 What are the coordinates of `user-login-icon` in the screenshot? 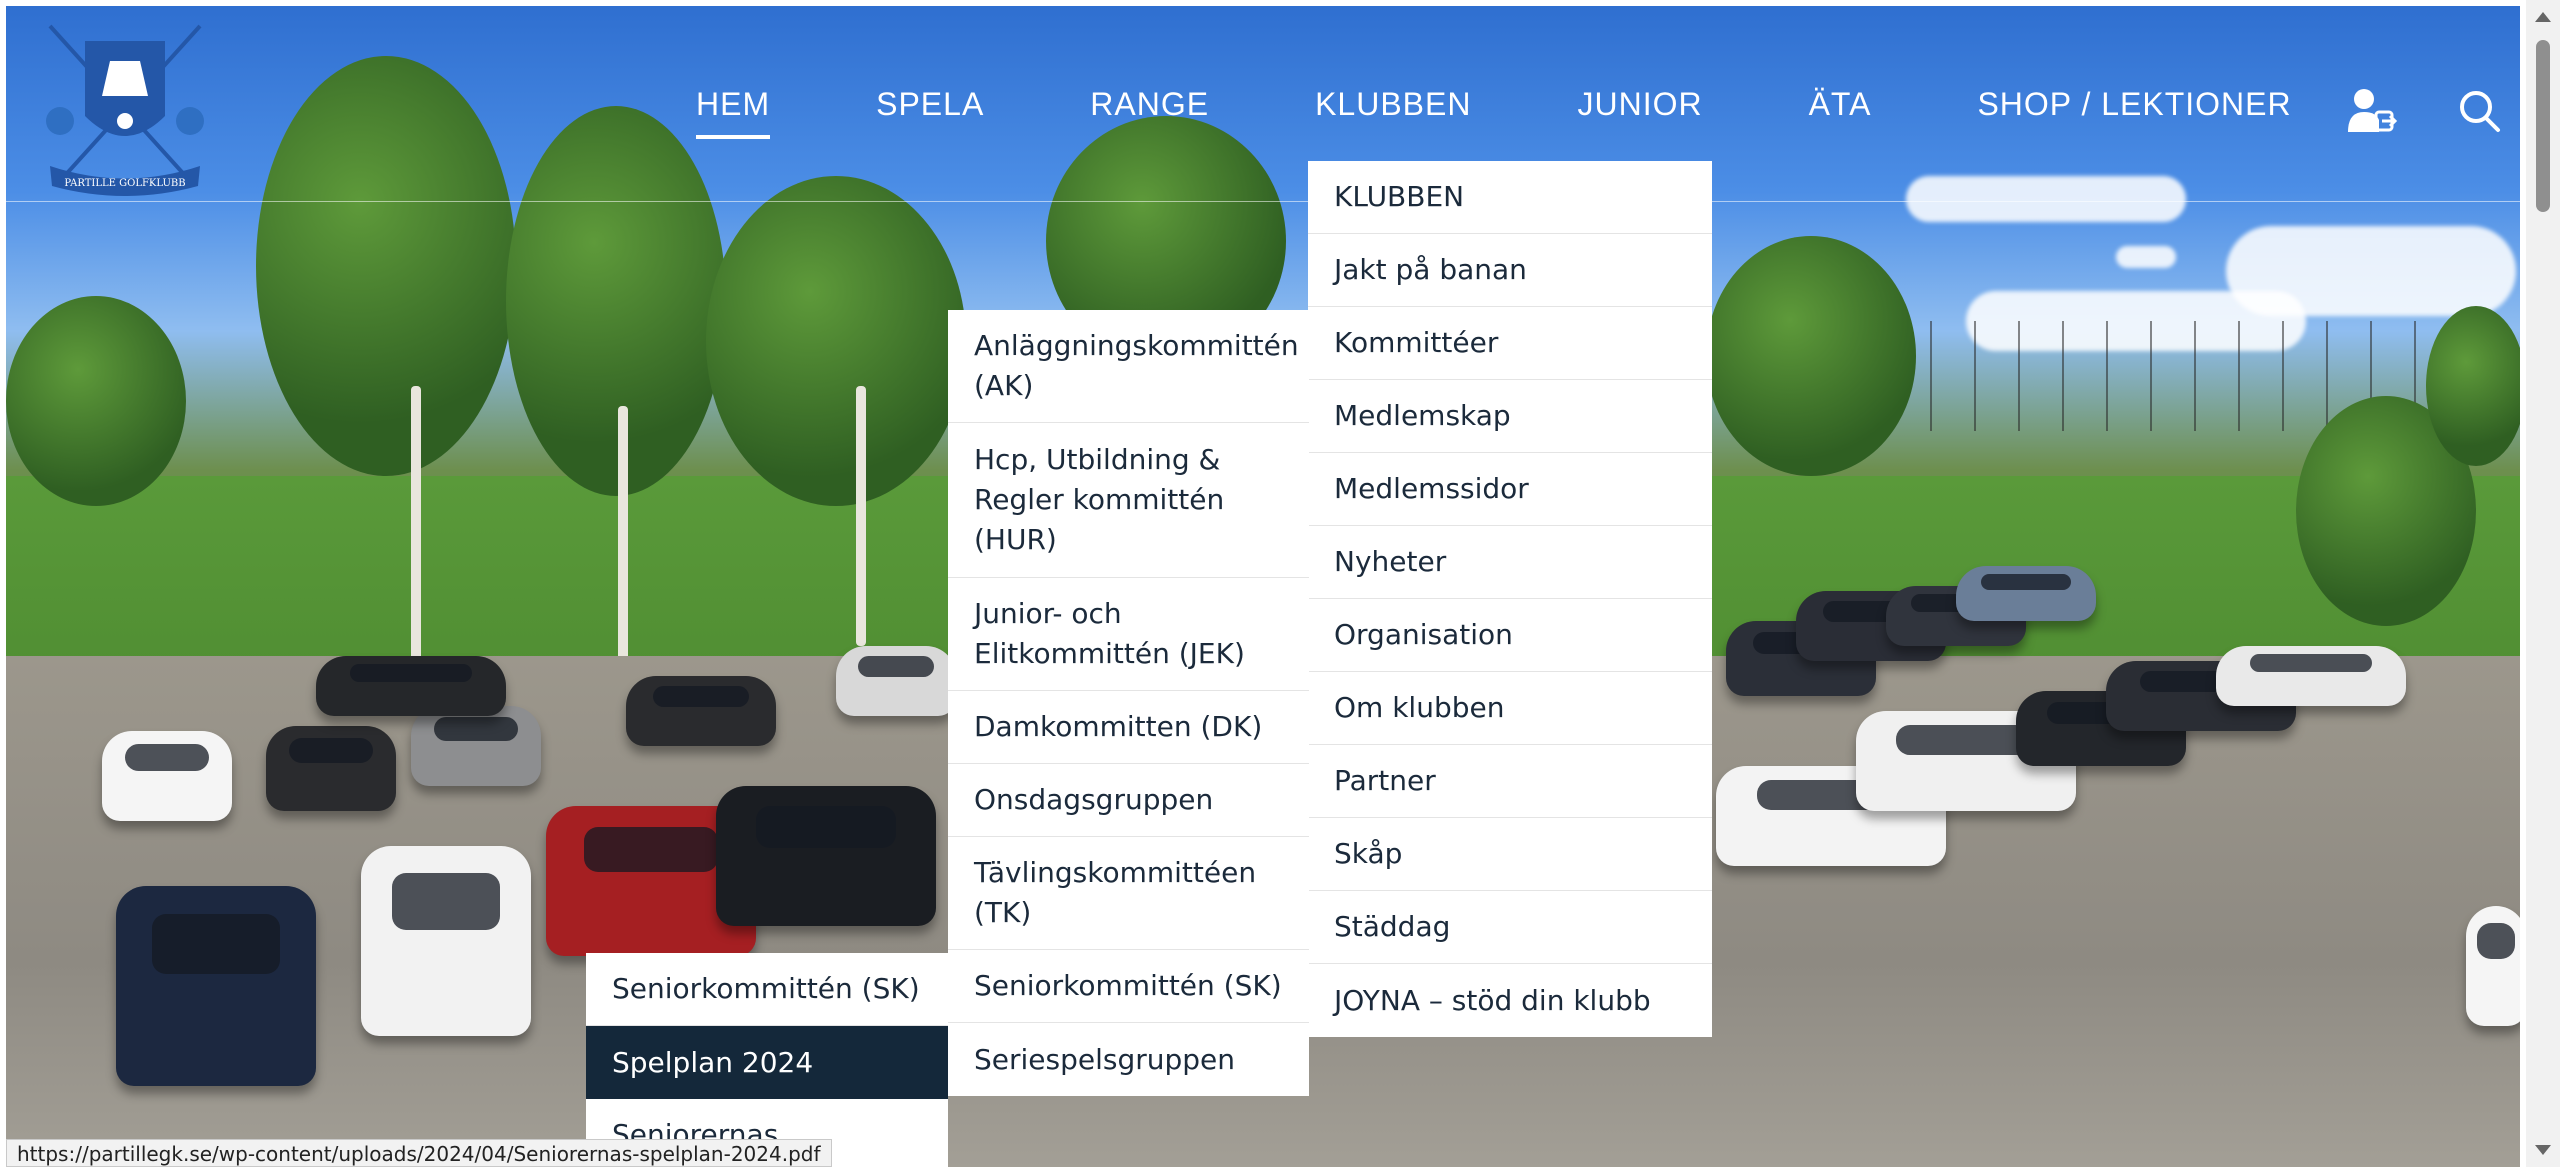 It's located at (2372, 111).